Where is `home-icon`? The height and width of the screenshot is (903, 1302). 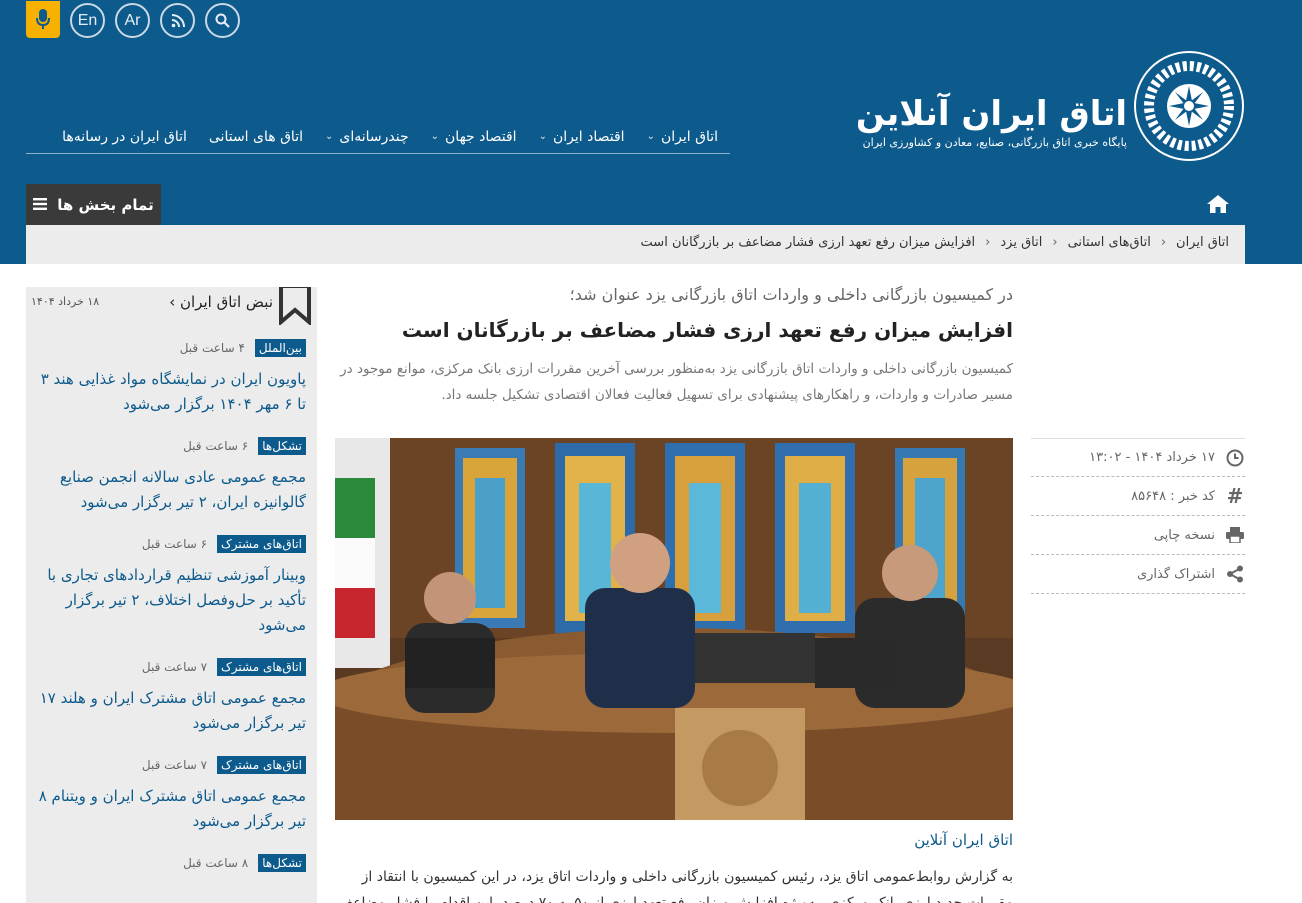 home-icon is located at coordinates (1218, 204).